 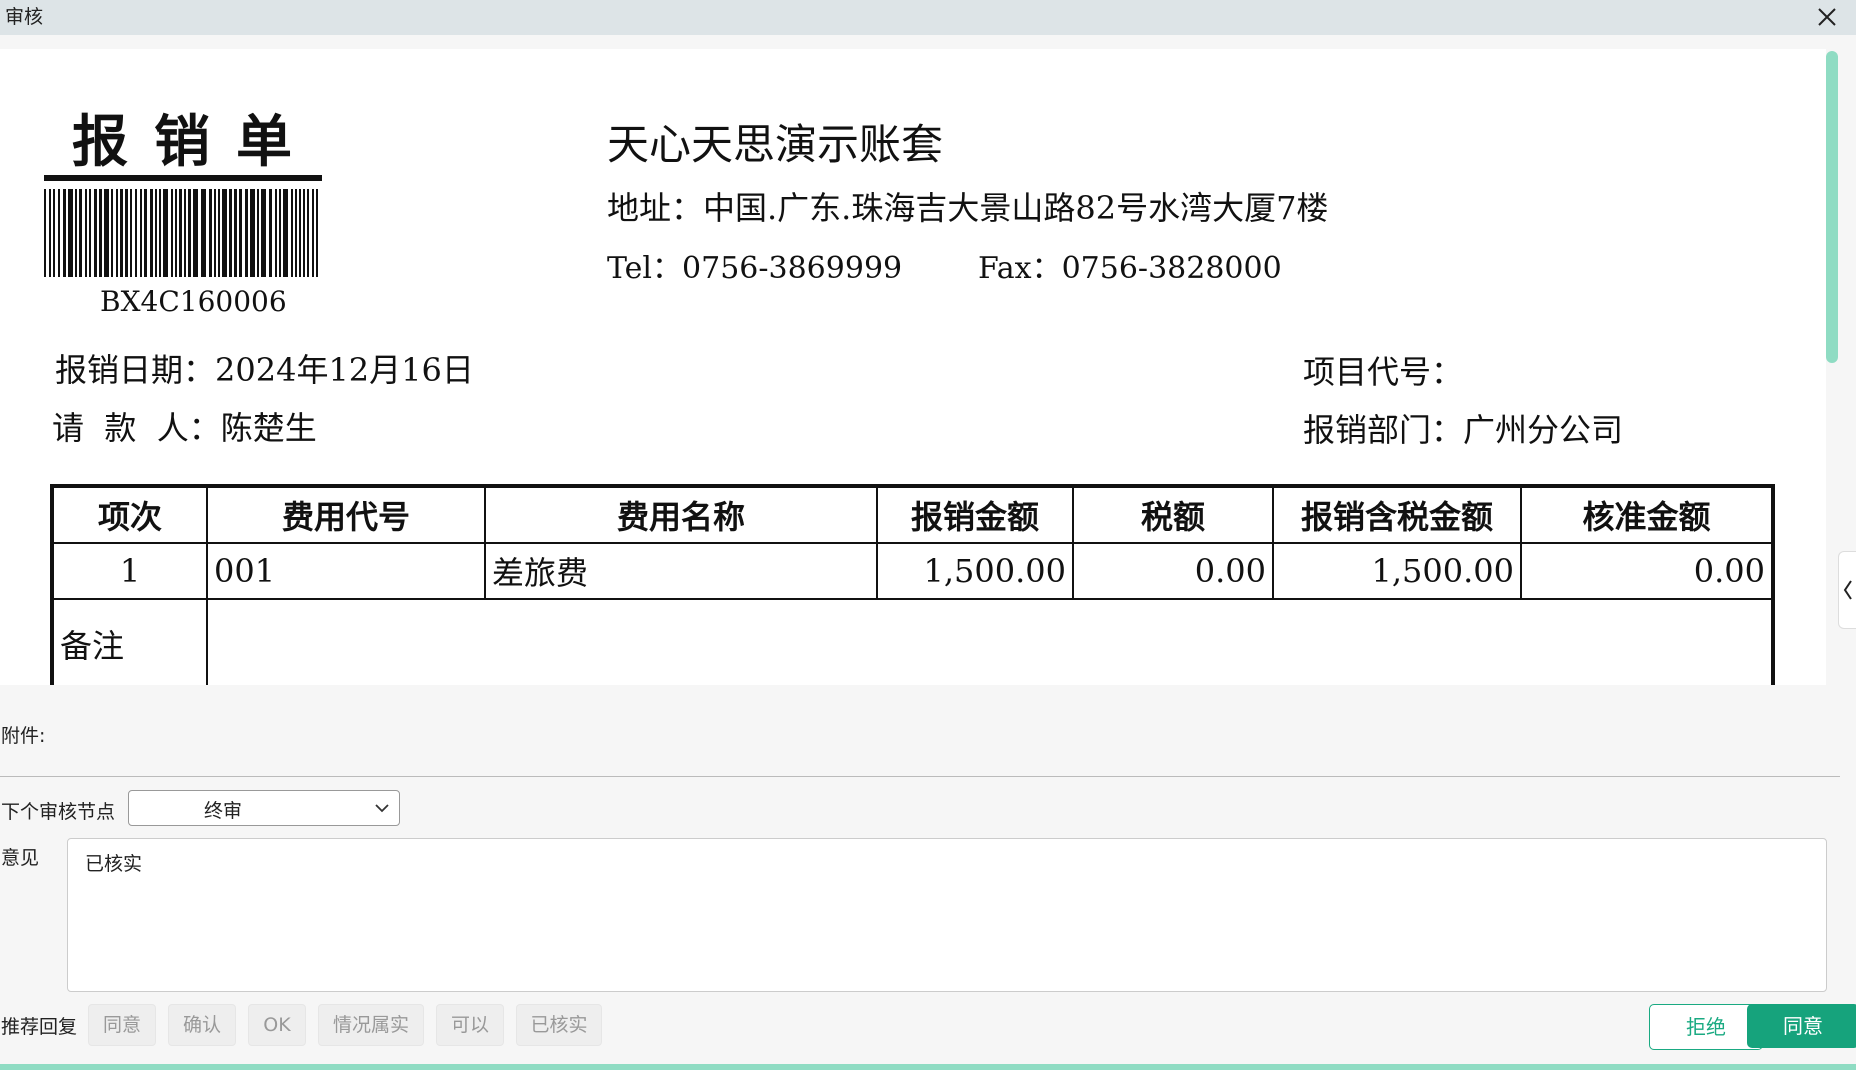 I want to click on requester: 请 款 人：陈楚生, so click(x=184, y=428).